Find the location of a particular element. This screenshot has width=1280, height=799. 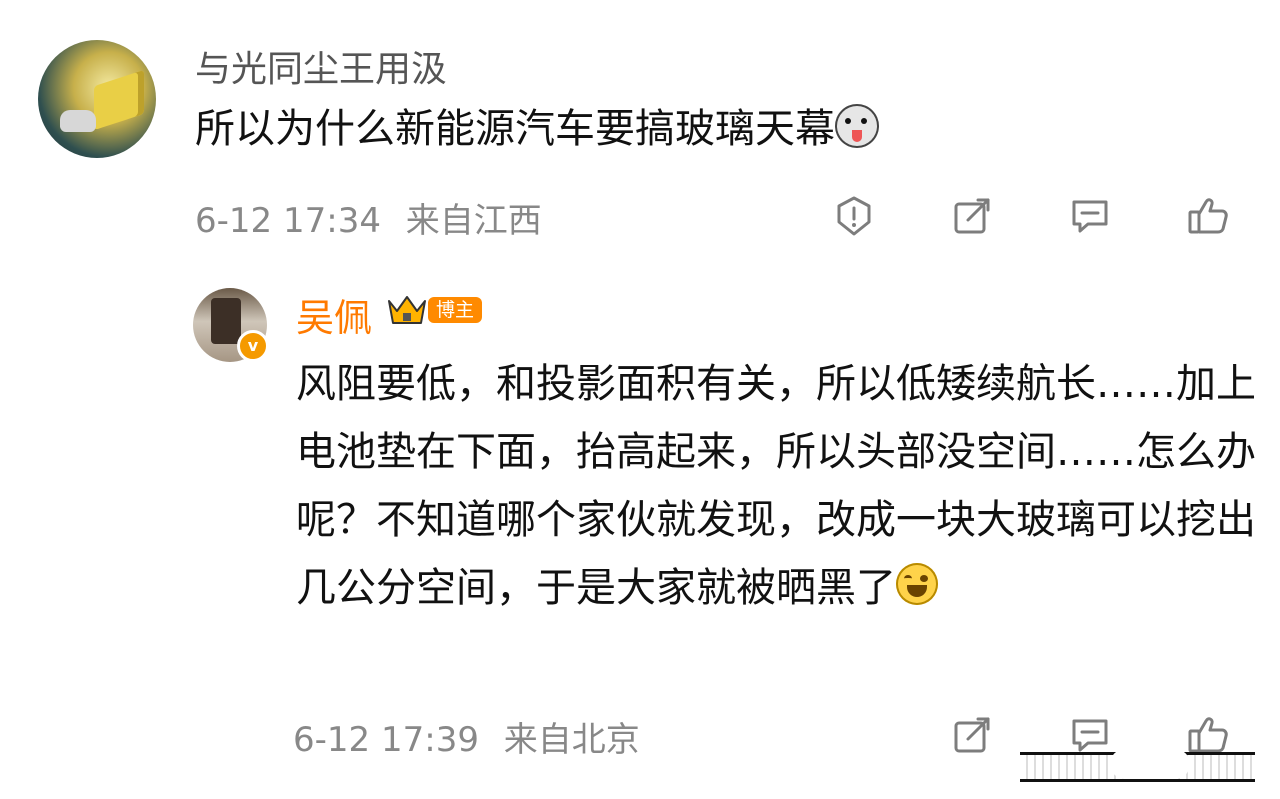

report-icon is located at coordinates (854, 216).